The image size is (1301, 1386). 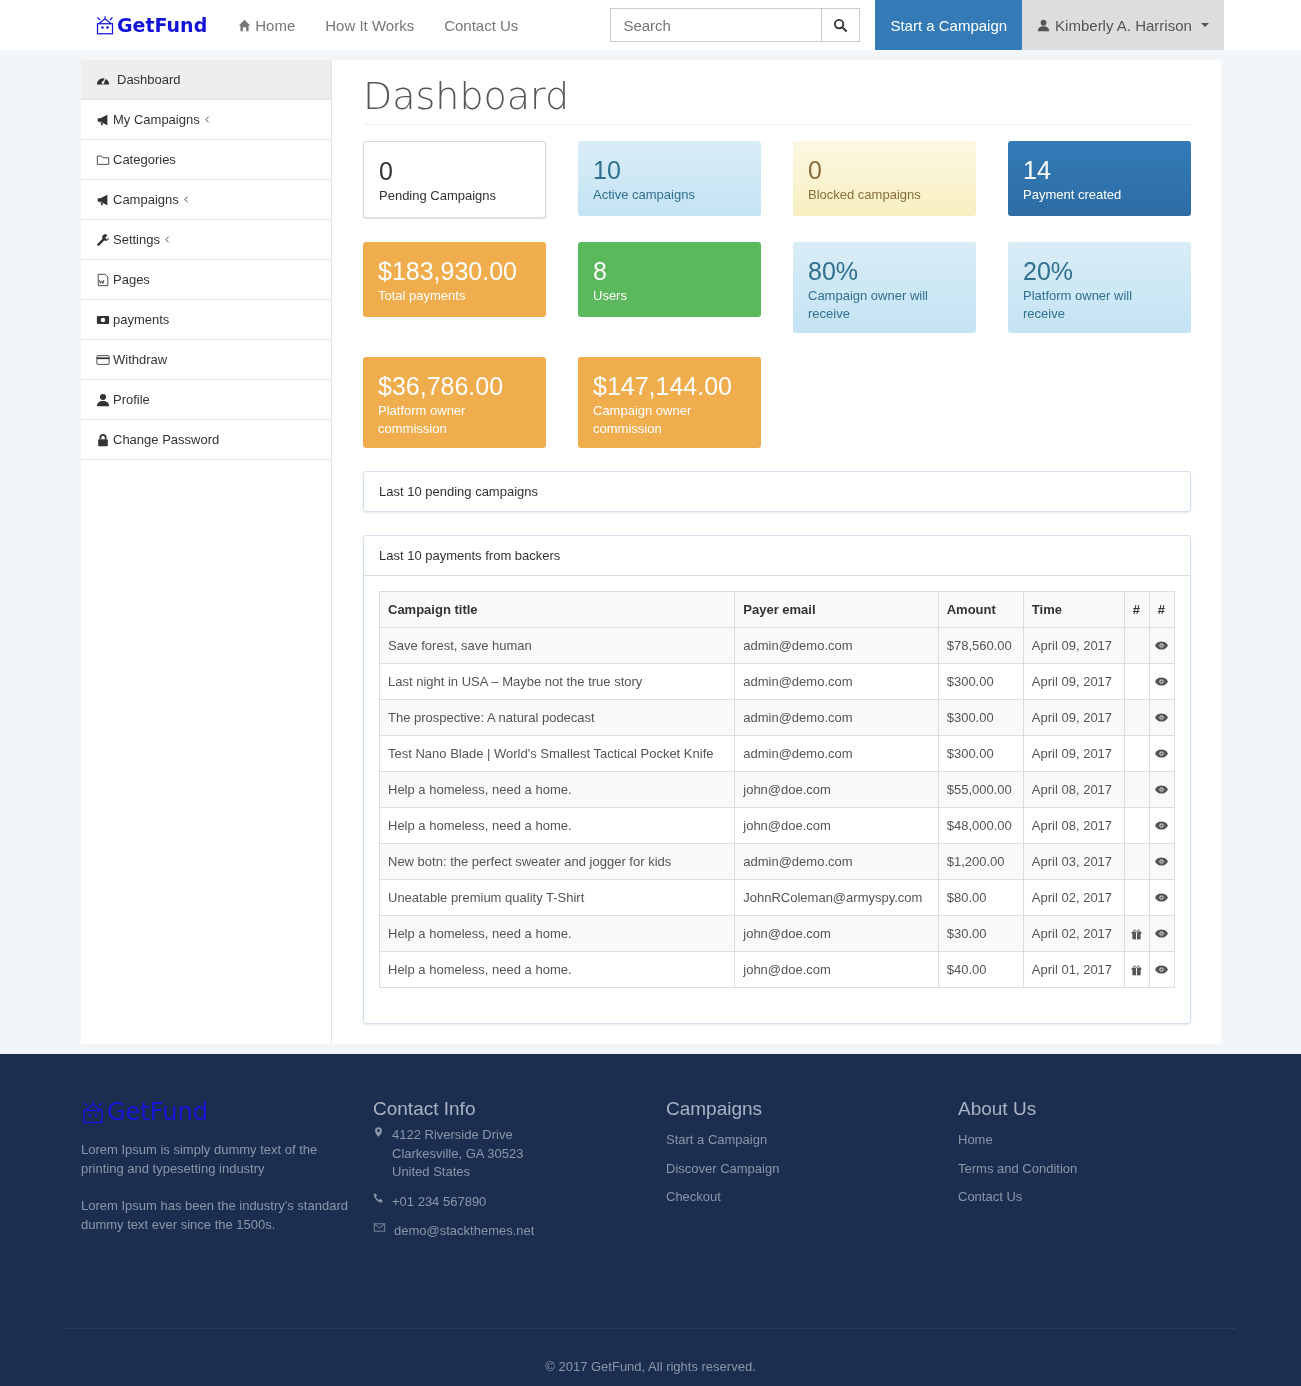 What do you see at coordinates (557, 897) in the screenshot?
I see `table-cell: Uneatable premium quality T-Shirt` at bounding box center [557, 897].